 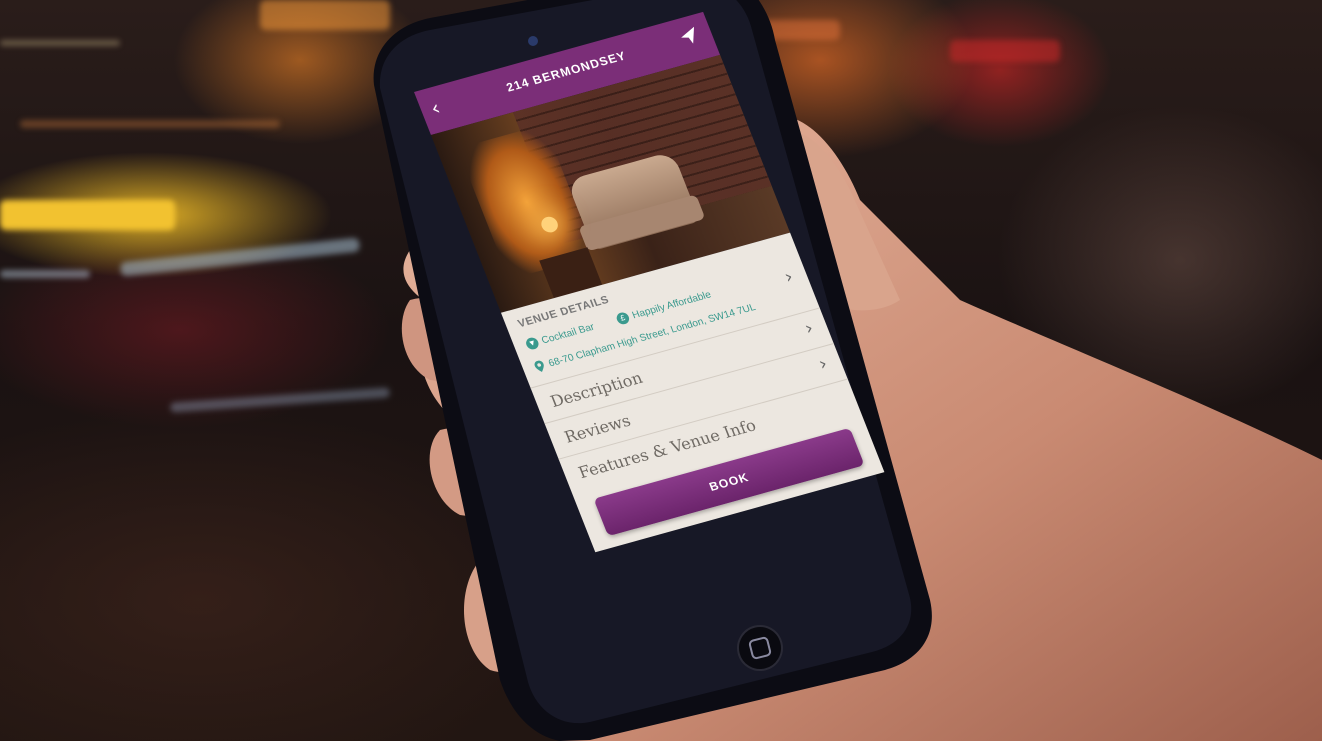 What do you see at coordinates (532, 343) in the screenshot?
I see `cocktail-glass-icon: ▼` at bounding box center [532, 343].